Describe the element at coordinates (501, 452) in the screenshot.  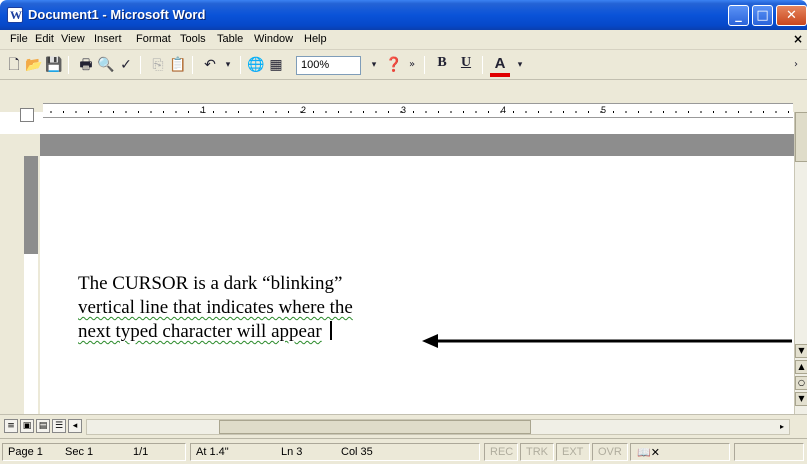
I see `status-rec: REC` at that location.